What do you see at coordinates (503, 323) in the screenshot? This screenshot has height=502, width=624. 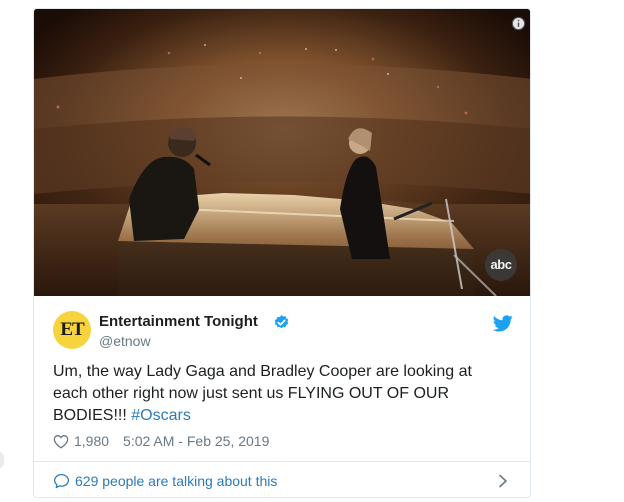 I see `twitter-bird-icon` at bounding box center [503, 323].